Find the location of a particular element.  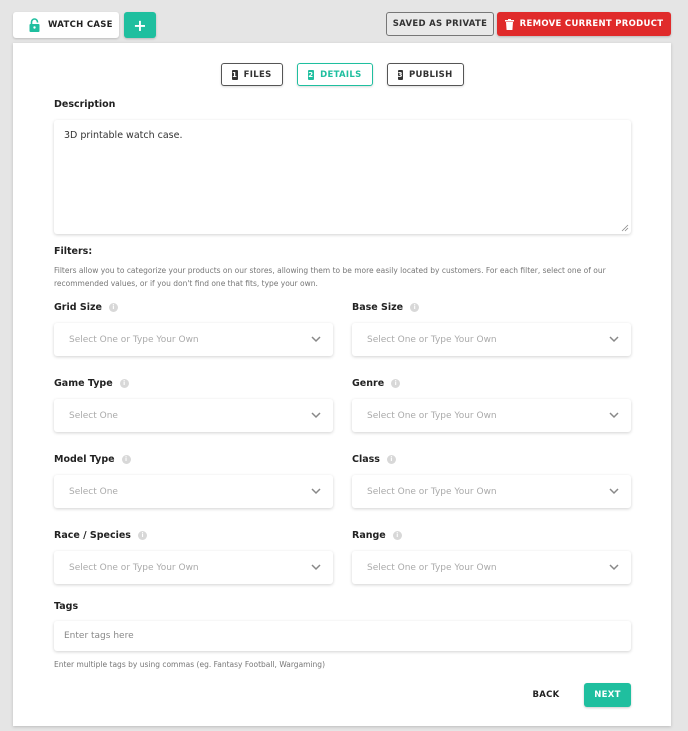

game-type-label: Game Type i is located at coordinates (91, 383).